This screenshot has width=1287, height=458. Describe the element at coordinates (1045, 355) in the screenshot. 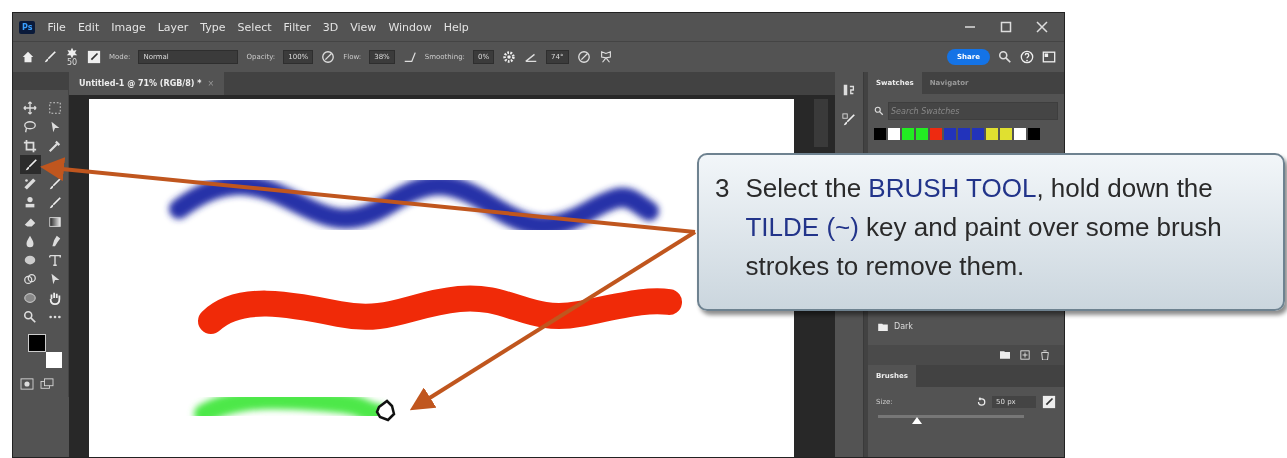

I see `trash-icon` at that location.